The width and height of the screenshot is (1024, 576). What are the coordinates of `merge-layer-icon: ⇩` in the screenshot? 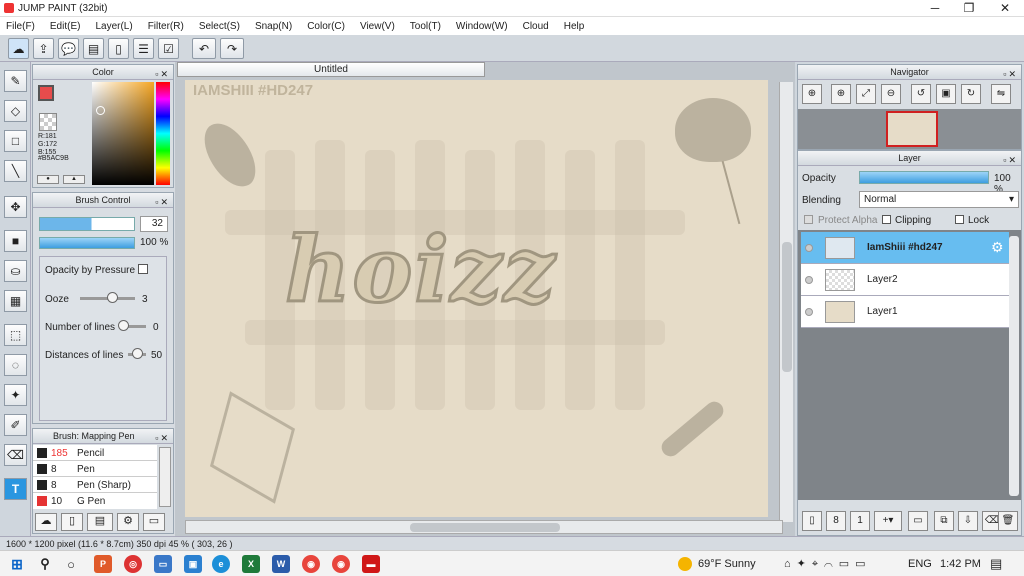 It's located at (968, 521).